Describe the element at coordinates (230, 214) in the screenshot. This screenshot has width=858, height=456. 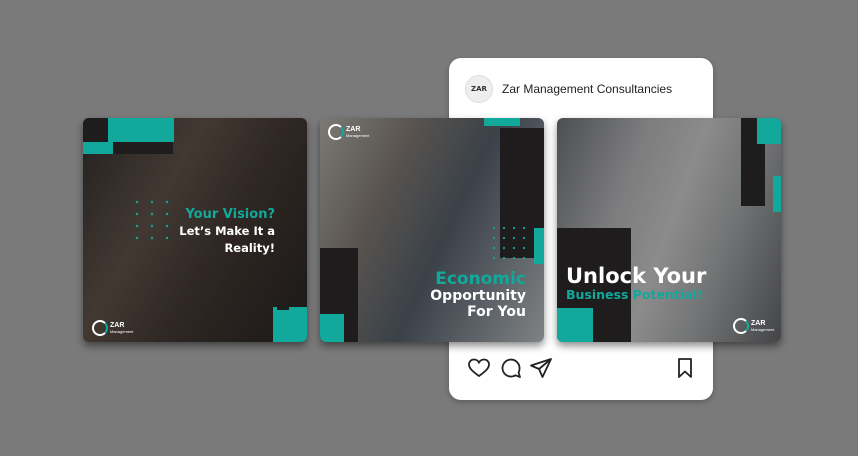
I see `headline-accent: Your Vision?` at that location.